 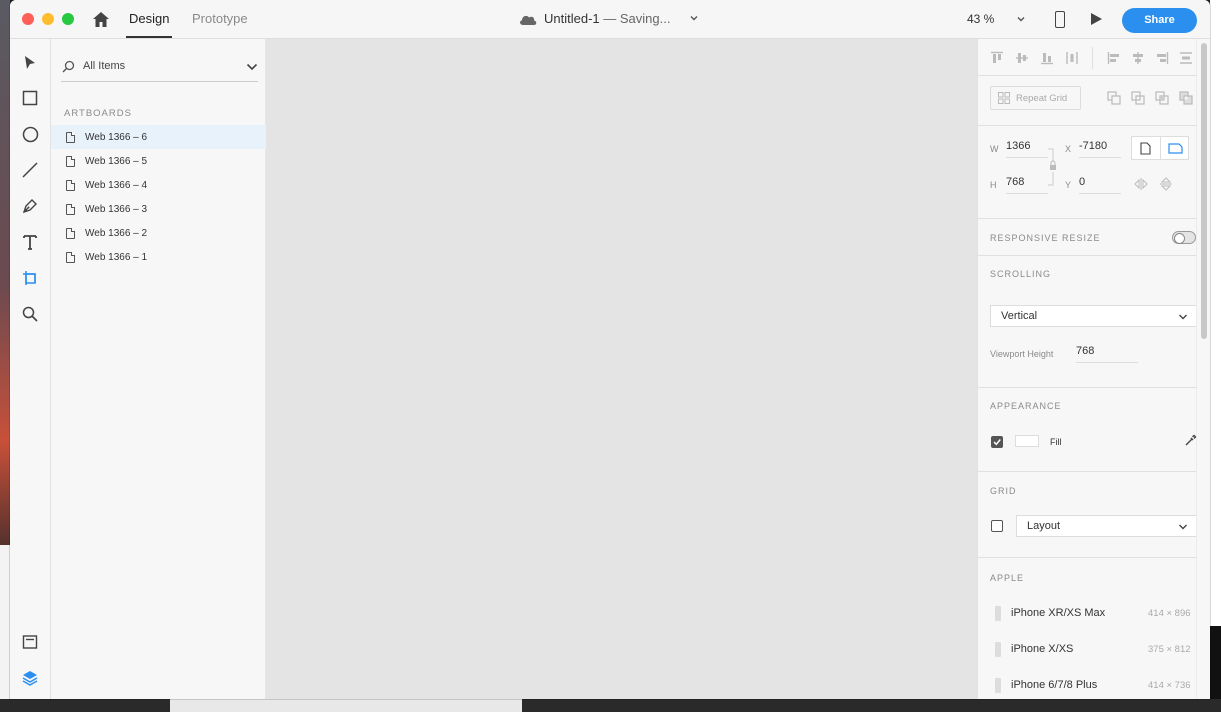 What do you see at coordinates (1186, 98) in the screenshot?
I see `boolean-exclude-icon` at bounding box center [1186, 98].